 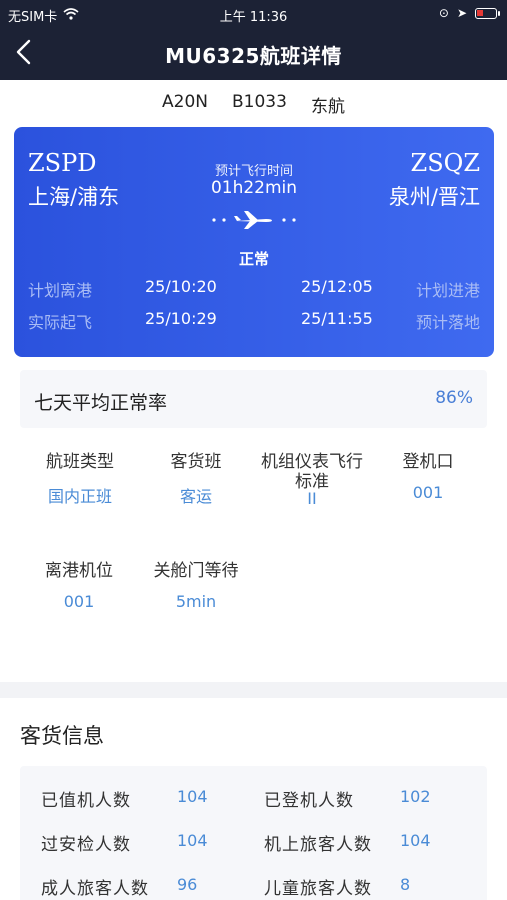 What do you see at coordinates (60, 290) in the screenshot?
I see `scheduled-departure-label: 计划离港` at bounding box center [60, 290].